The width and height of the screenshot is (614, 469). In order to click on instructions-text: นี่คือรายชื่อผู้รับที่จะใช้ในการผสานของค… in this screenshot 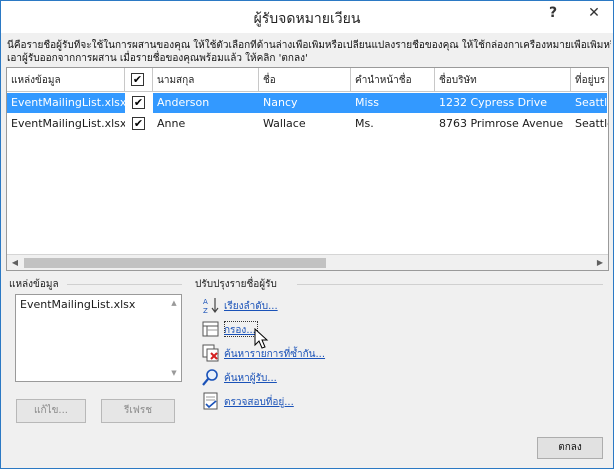, I will do `click(309, 52)`.